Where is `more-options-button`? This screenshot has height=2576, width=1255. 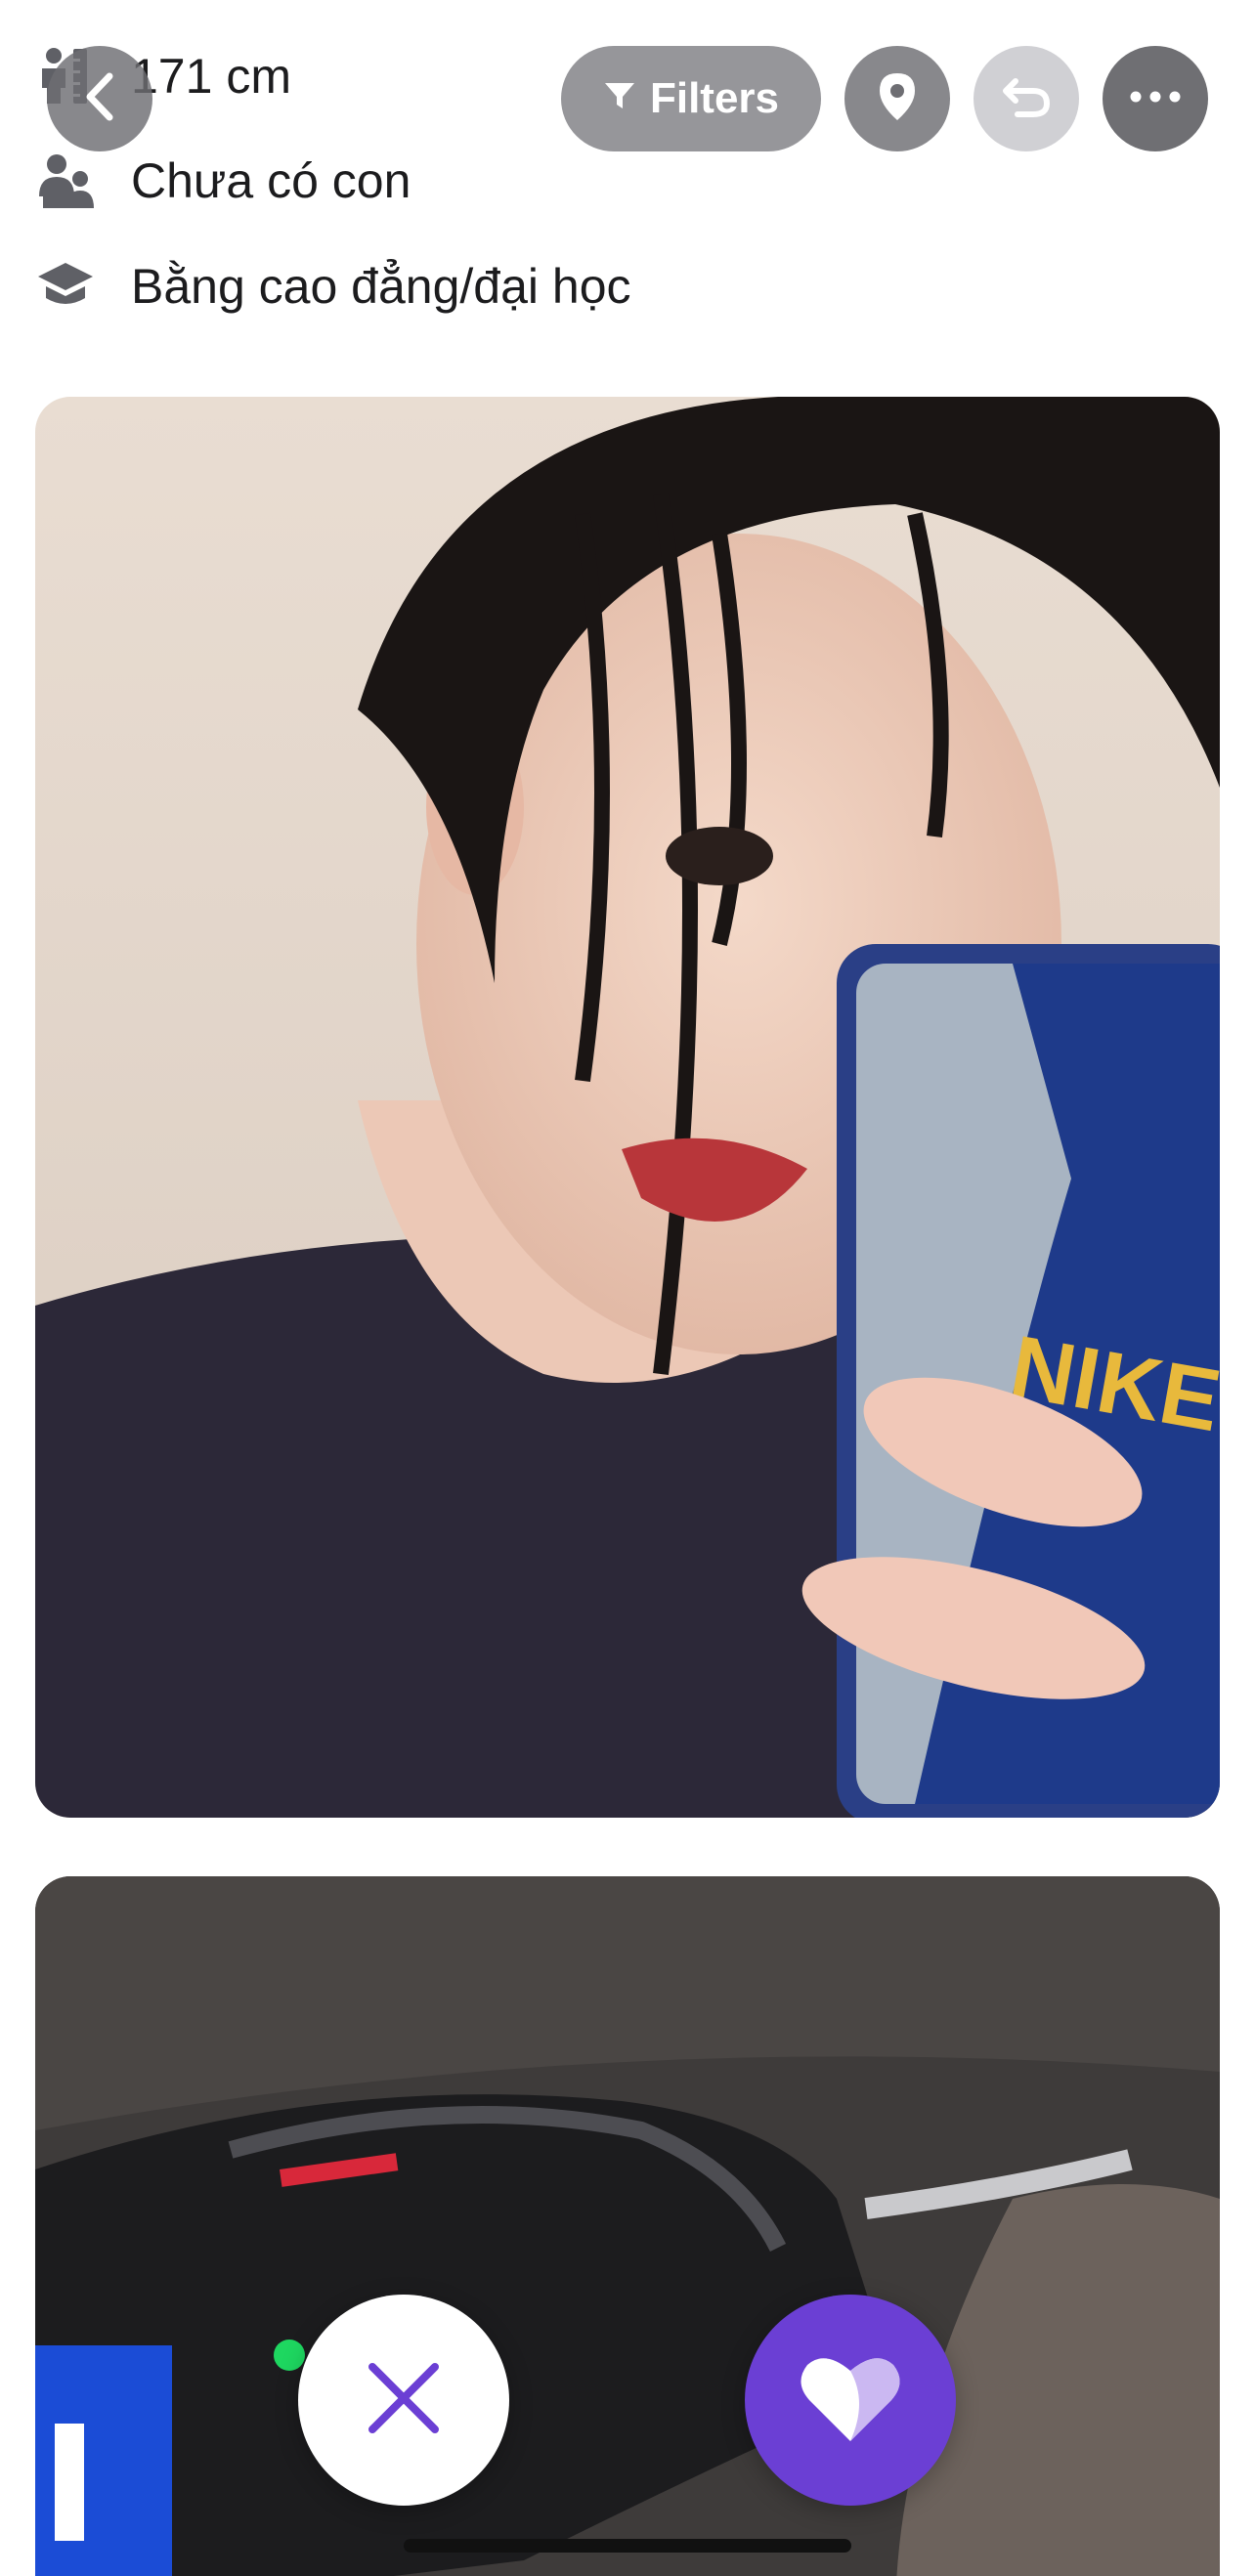
more-options-button is located at coordinates (1156, 99).